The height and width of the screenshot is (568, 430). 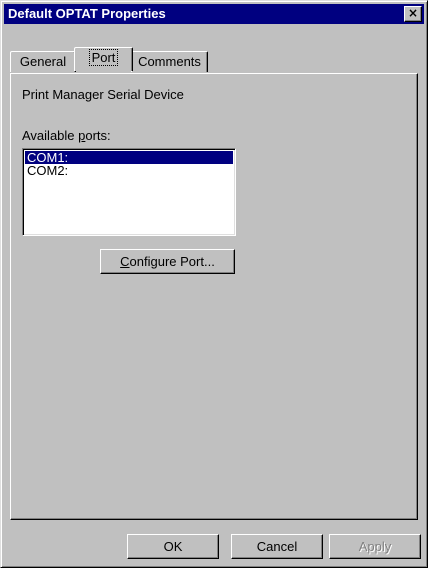 I want to click on close-button: ×, so click(x=413, y=14).